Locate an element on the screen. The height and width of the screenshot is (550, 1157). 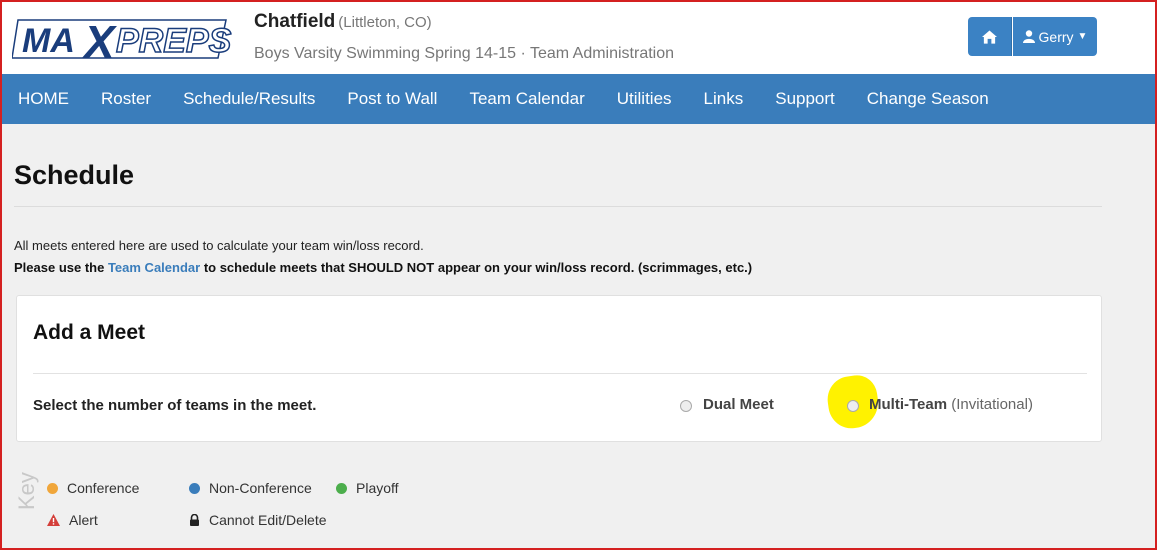
multi-team-text: Multi-Team is located at coordinates (908, 404).